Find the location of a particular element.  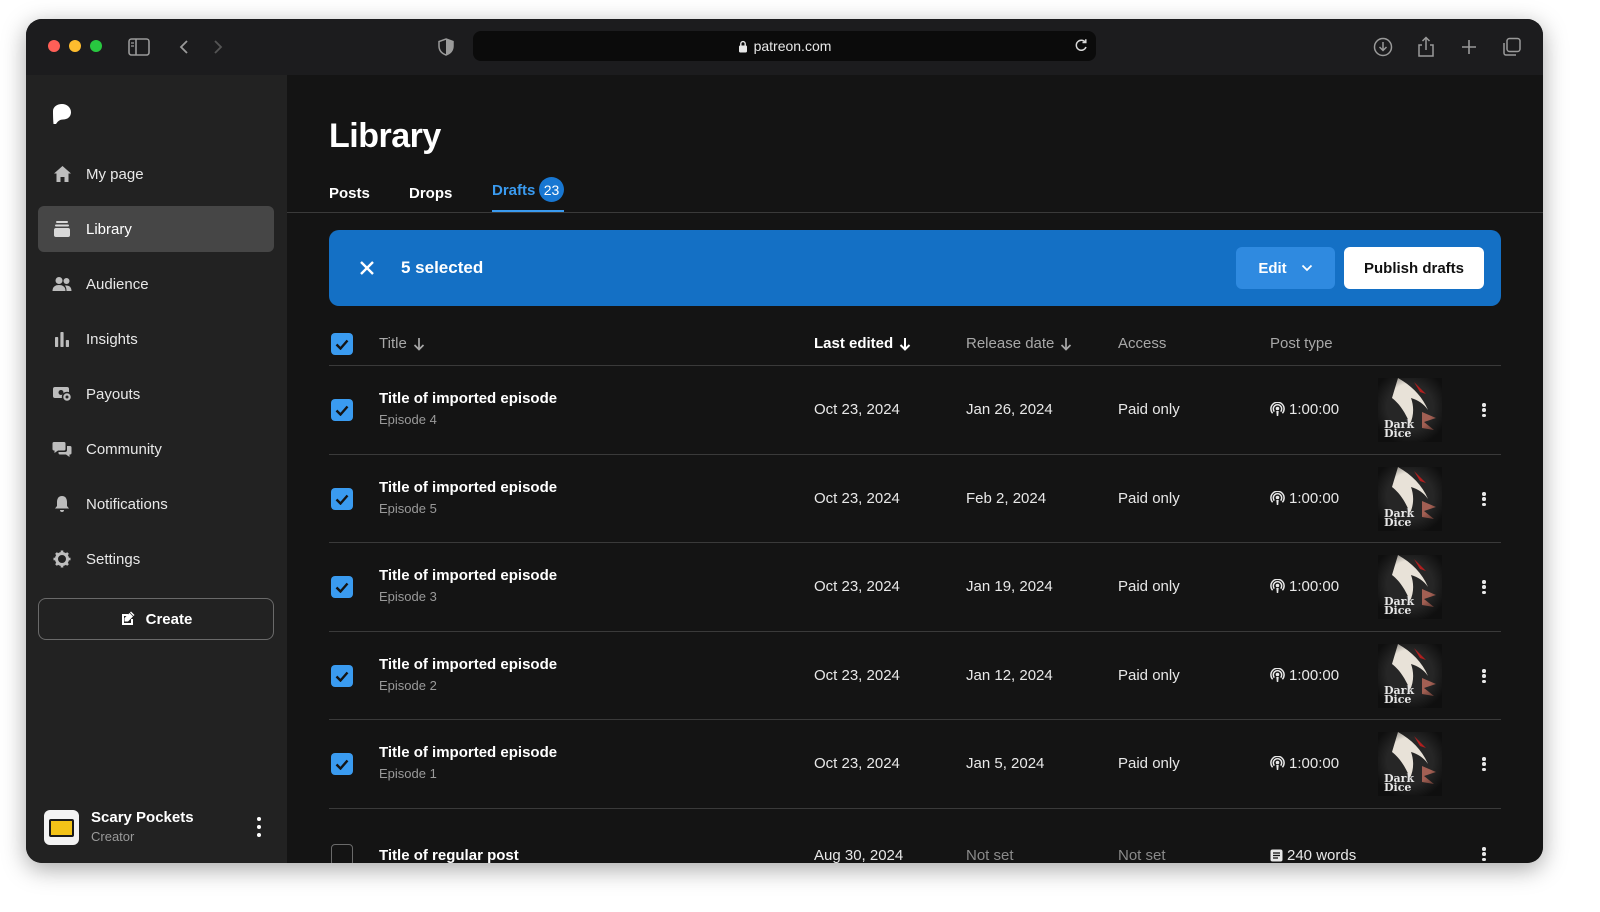

column-header-last-edited: Last edited is located at coordinates (862, 343).